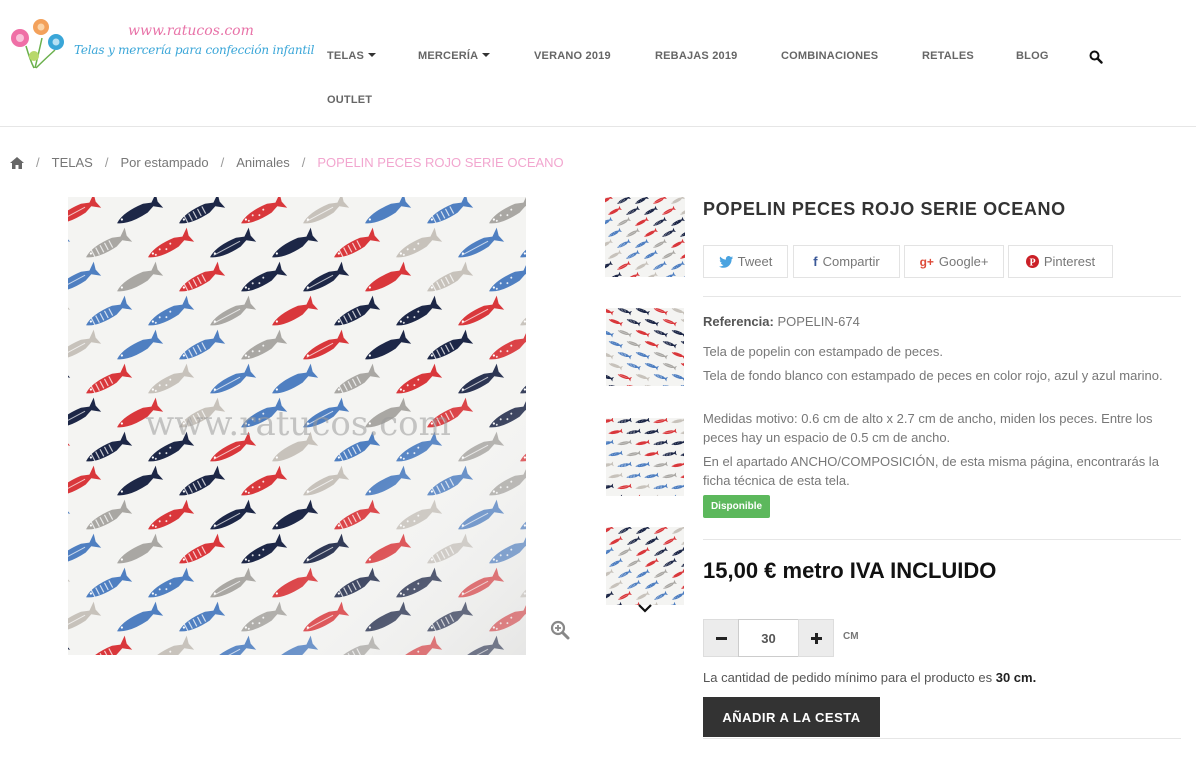 The width and height of the screenshot is (1196, 779). What do you see at coordinates (72, 162) in the screenshot?
I see `breadcrumb-link-telas: TELAS` at bounding box center [72, 162].